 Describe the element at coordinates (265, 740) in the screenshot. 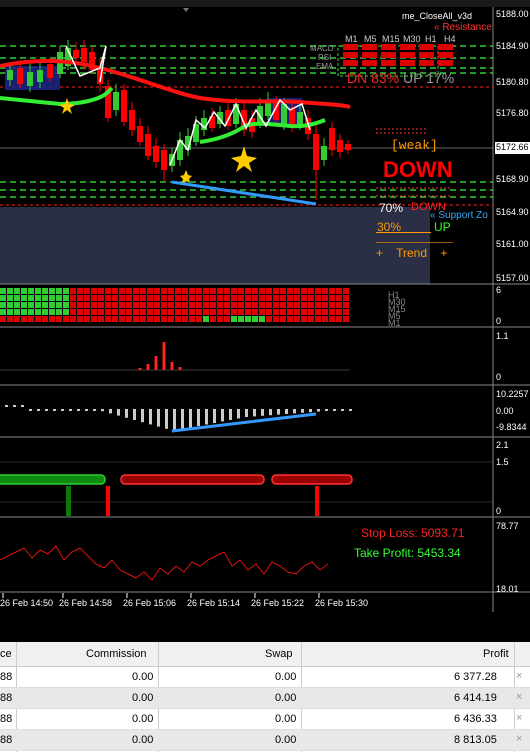

I see `table-row: 88 0.00 0.00 8 813.05 ×` at that location.